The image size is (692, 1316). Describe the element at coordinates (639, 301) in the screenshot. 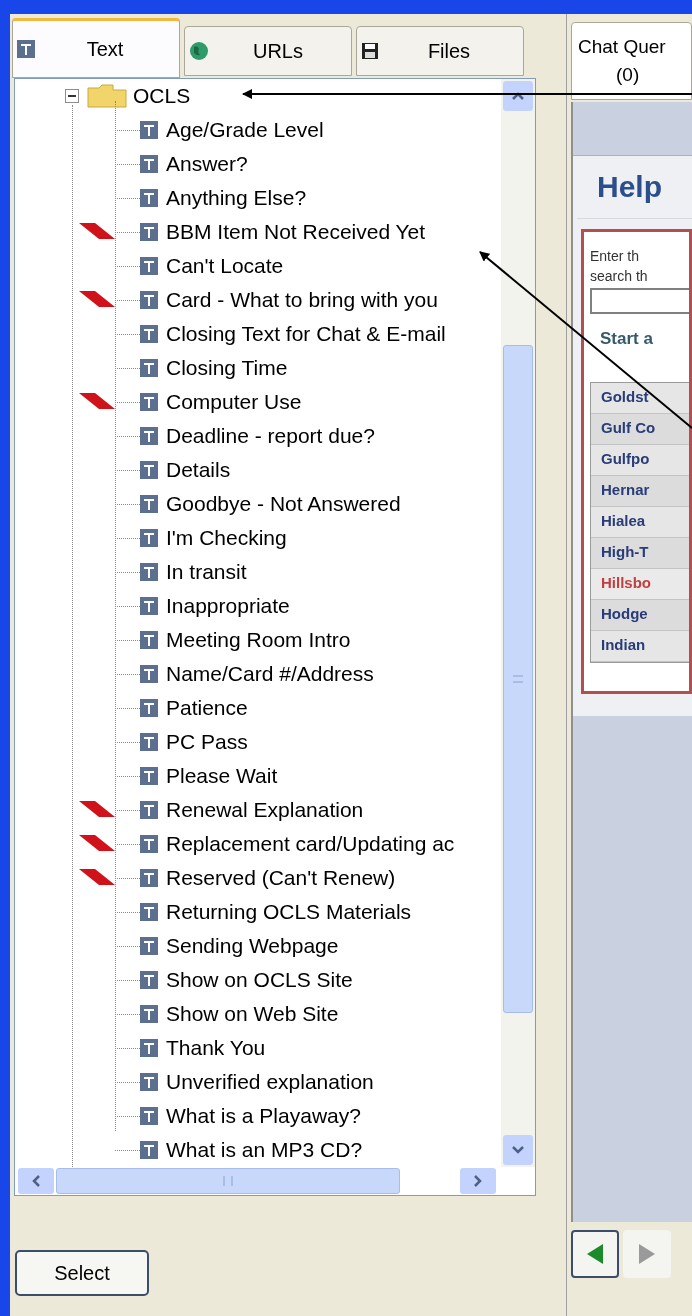

I see `search-field` at that location.